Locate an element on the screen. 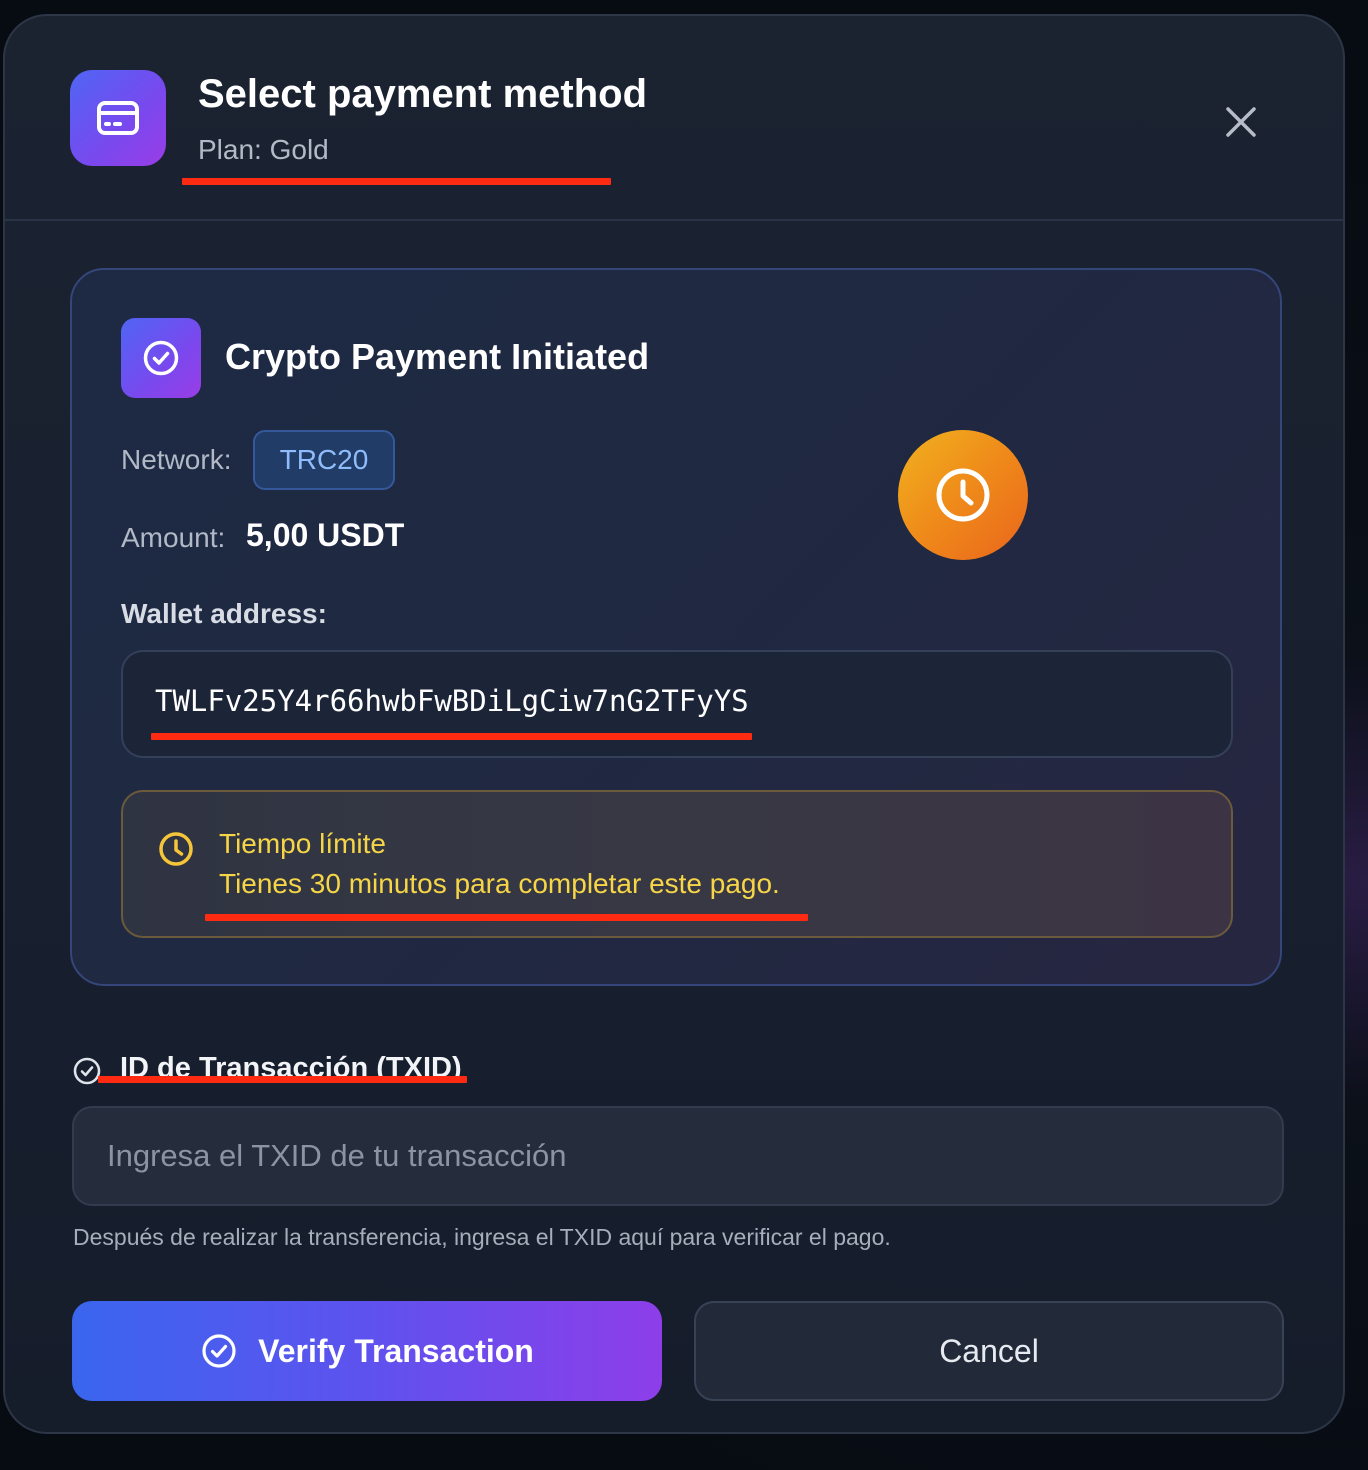 This screenshot has height=1470, width=1368. wallet-address-value: TWLFv25Y4r66hwbFwBDiLgCiw7nG2TFyYS is located at coordinates (452, 701).